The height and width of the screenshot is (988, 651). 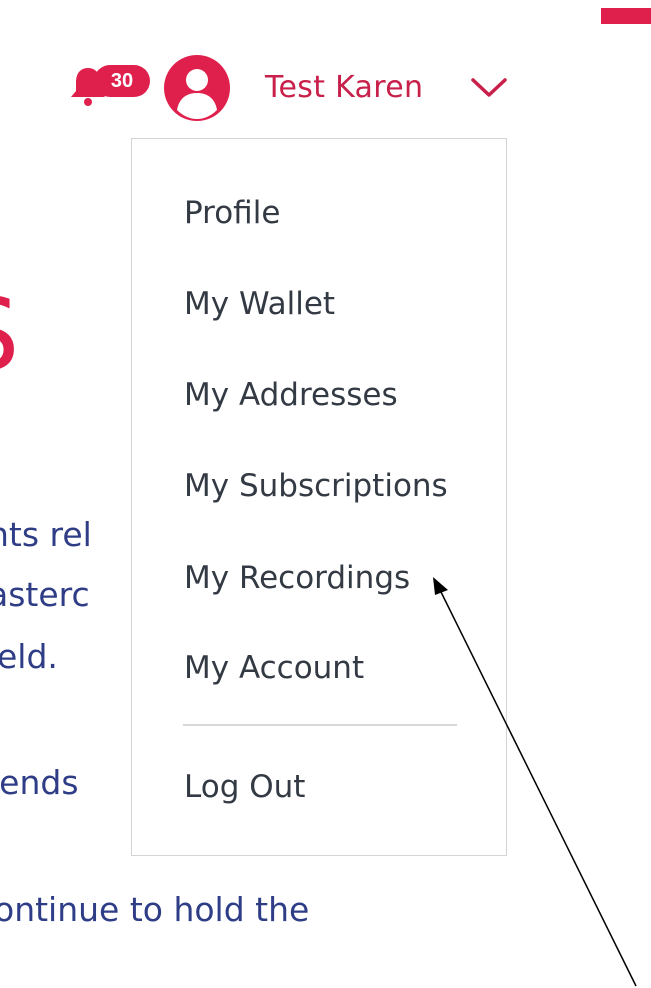 What do you see at coordinates (155, 909) in the screenshot?
I see `body-text-line: ontinue to hold the` at bounding box center [155, 909].